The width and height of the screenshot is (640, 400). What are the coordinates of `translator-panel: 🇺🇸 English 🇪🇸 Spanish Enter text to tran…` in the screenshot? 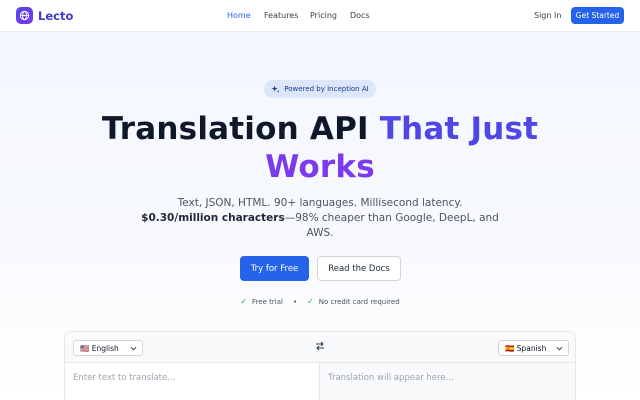 It's located at (320, 365).